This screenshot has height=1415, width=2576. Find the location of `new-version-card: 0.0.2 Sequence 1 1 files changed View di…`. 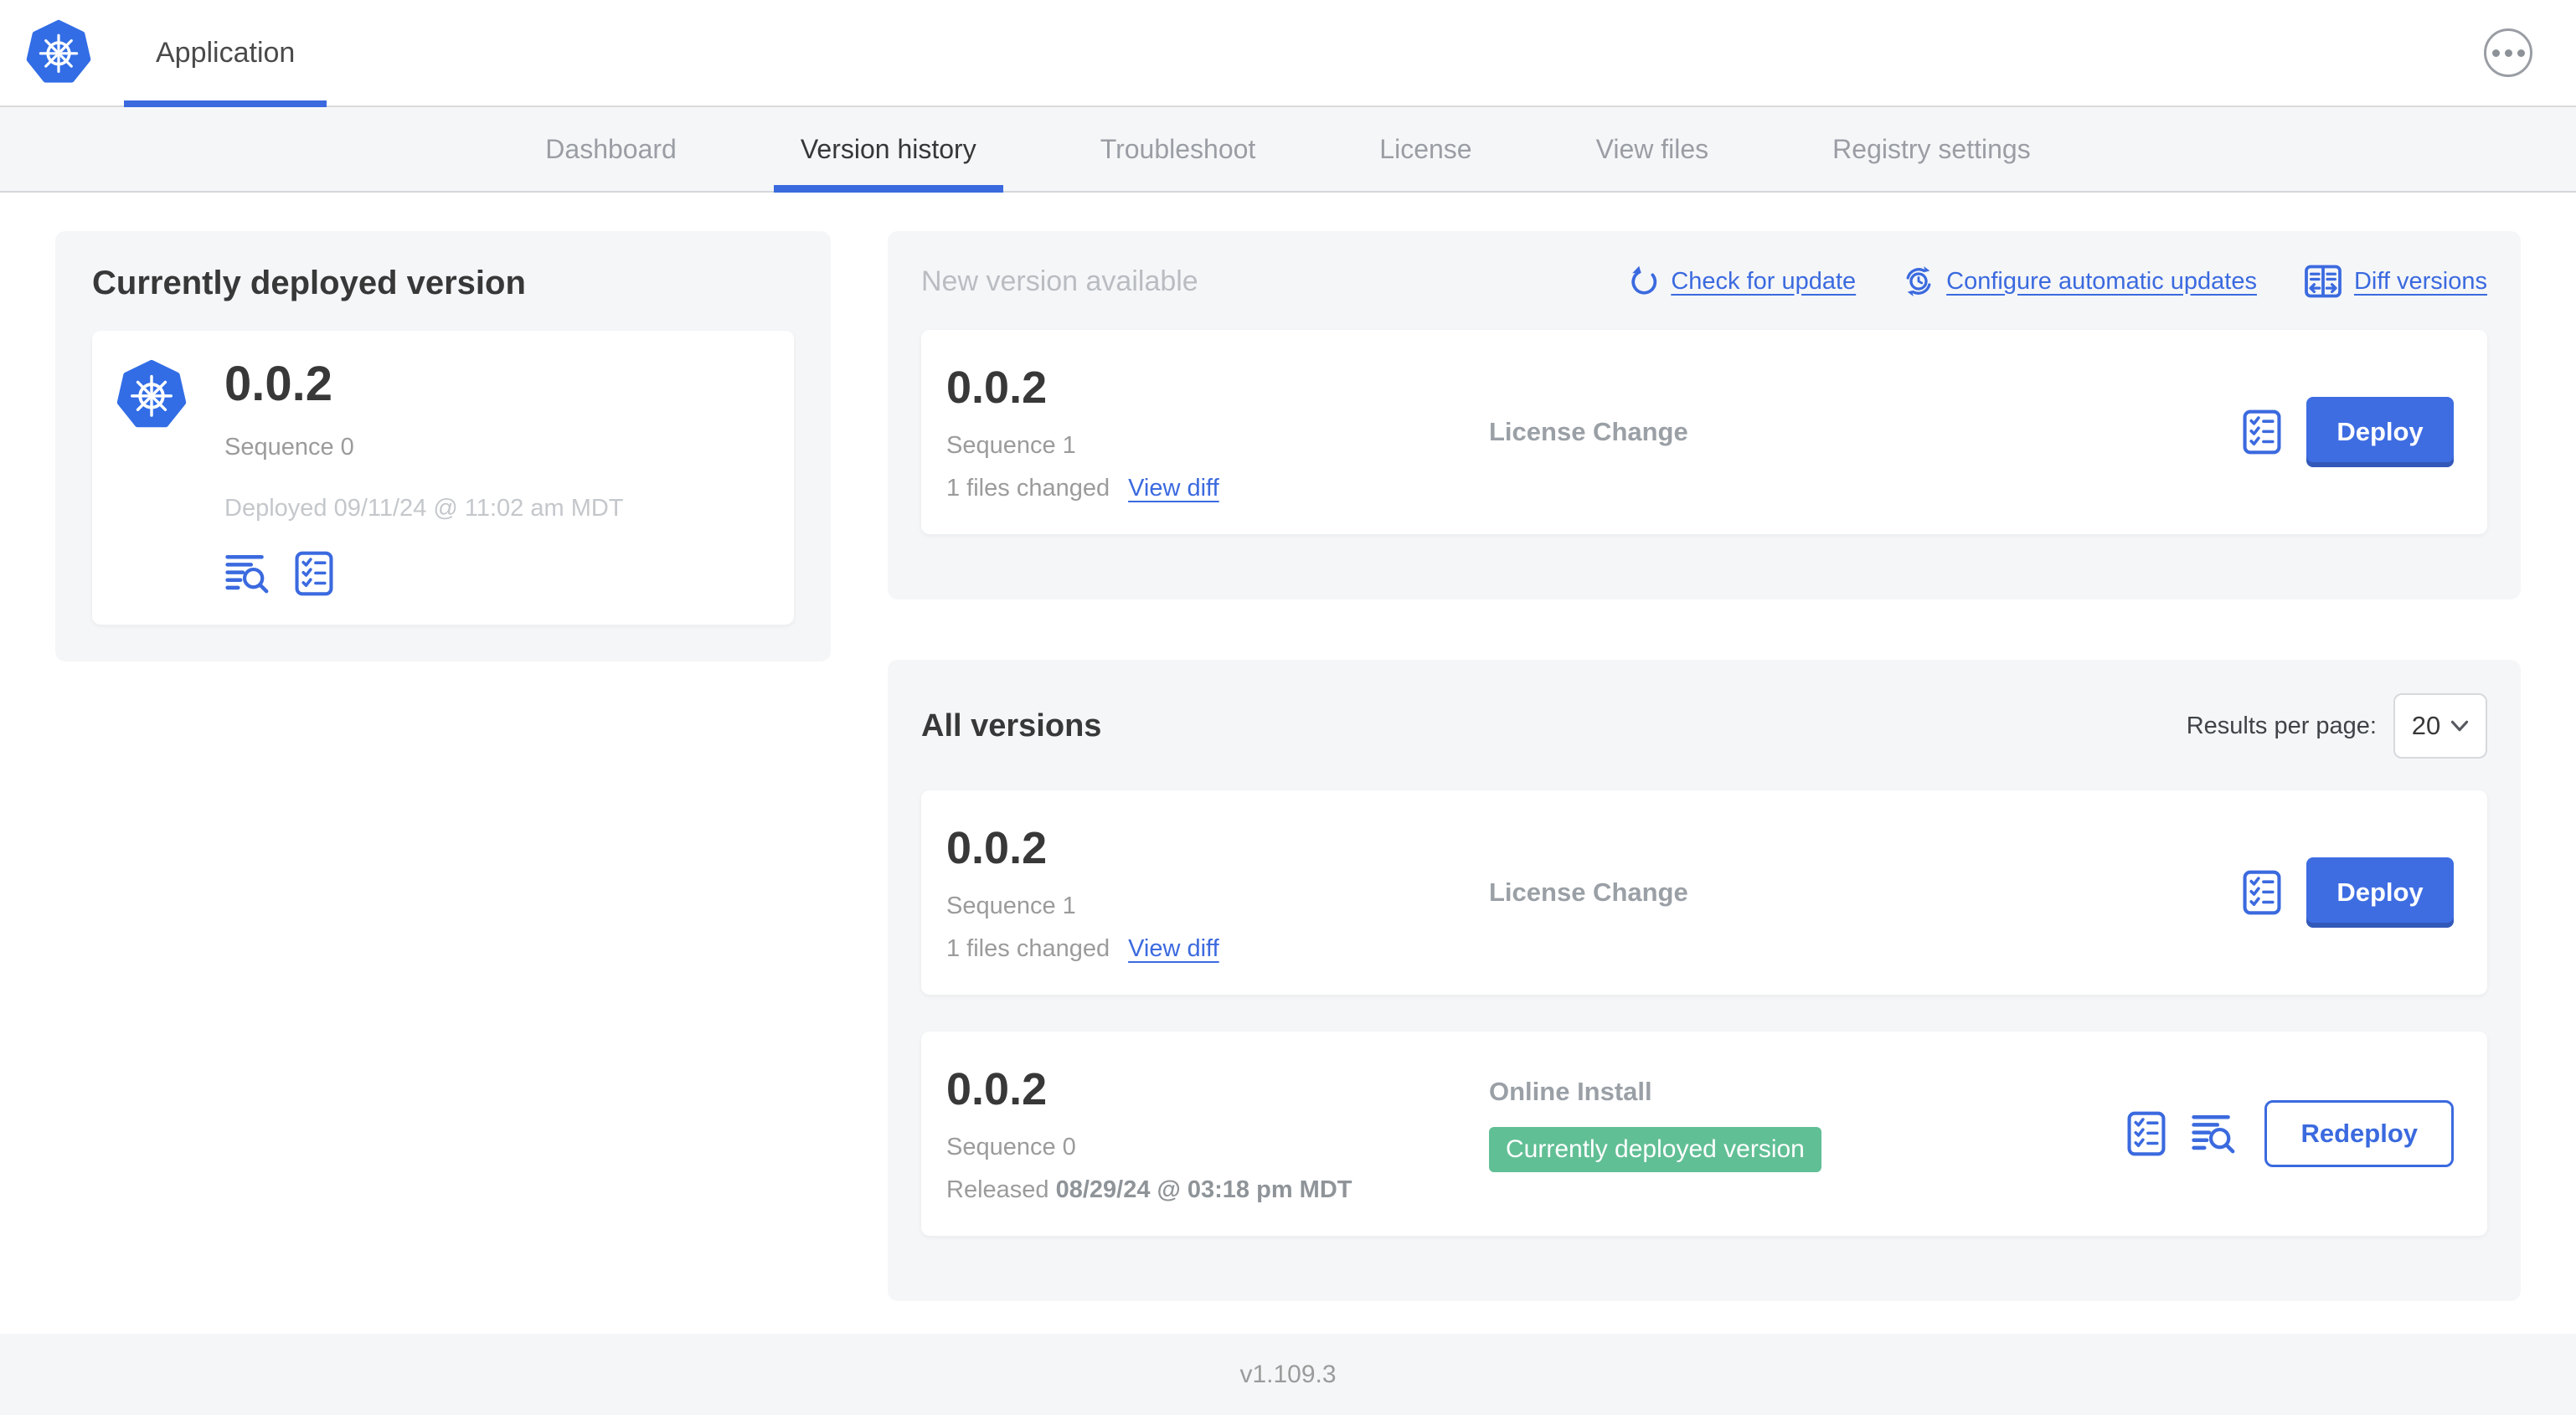

new-version-card: 0.0.2 Sequence 1 1 files changed View di… is located at coordinates (1704, 432).